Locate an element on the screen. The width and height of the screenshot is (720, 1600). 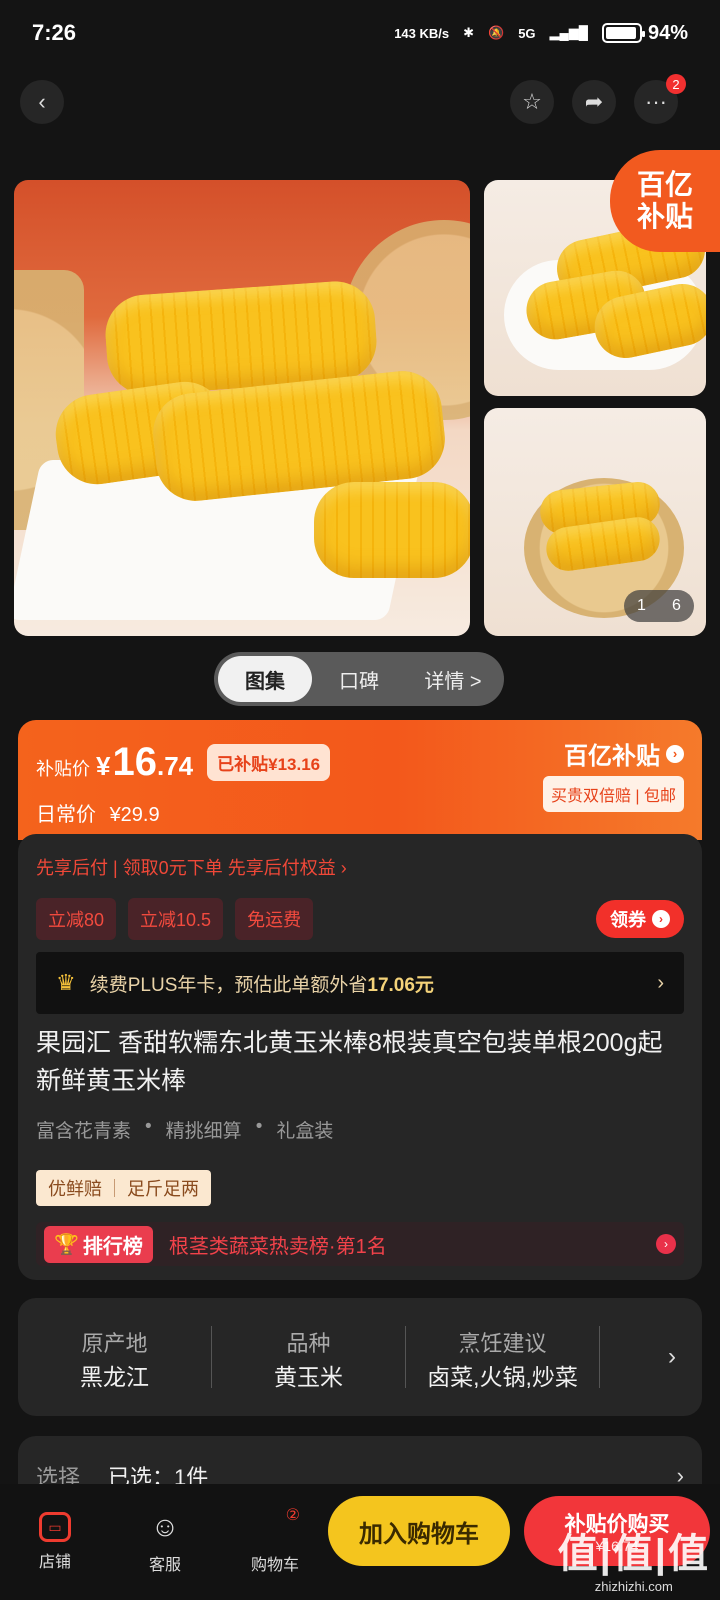
share-icon: ➦ is located at coordinates (594, 101).